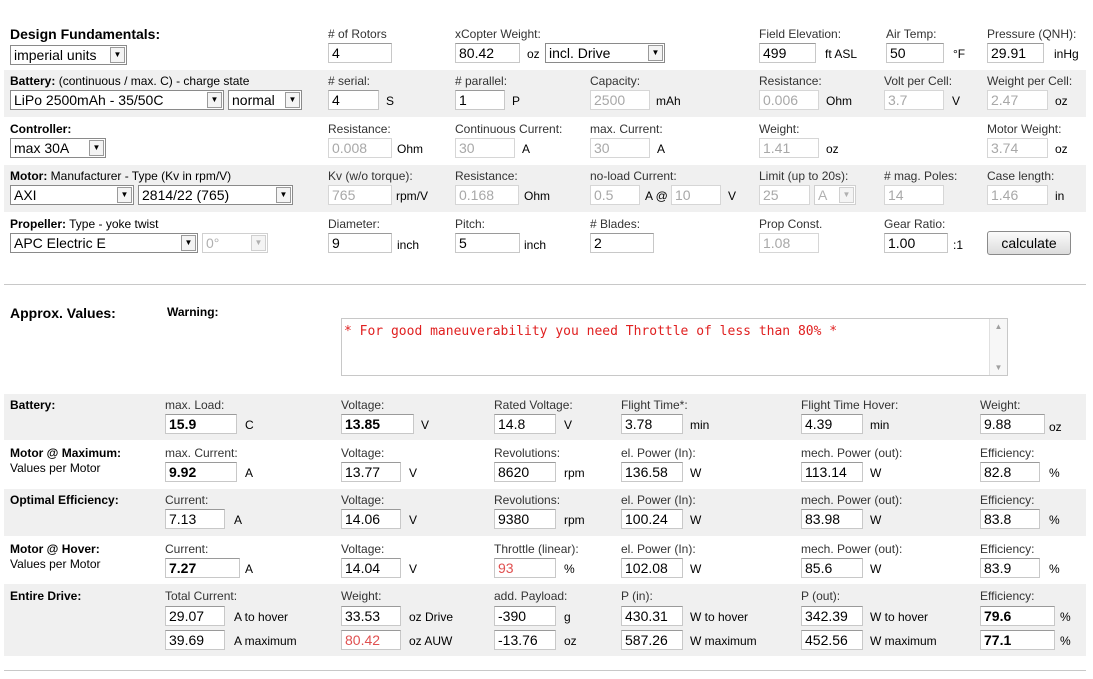 This screenshot has width=1093, height=679. What do you see at coordinates (835, 195) in the screenshot?
I see `current-limit-unit-select: A ▼` at bounding box center [835, 195].